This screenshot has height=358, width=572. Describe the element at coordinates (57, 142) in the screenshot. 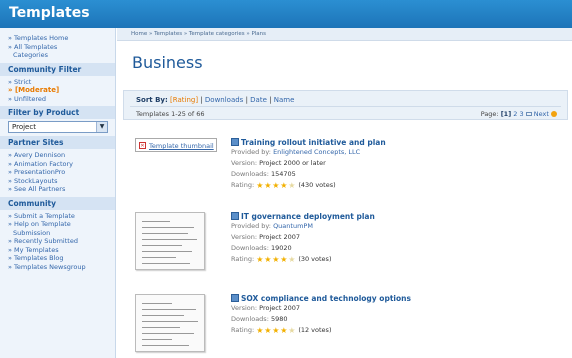

I see `partner-sites-heading: Partner Sites` at that location.